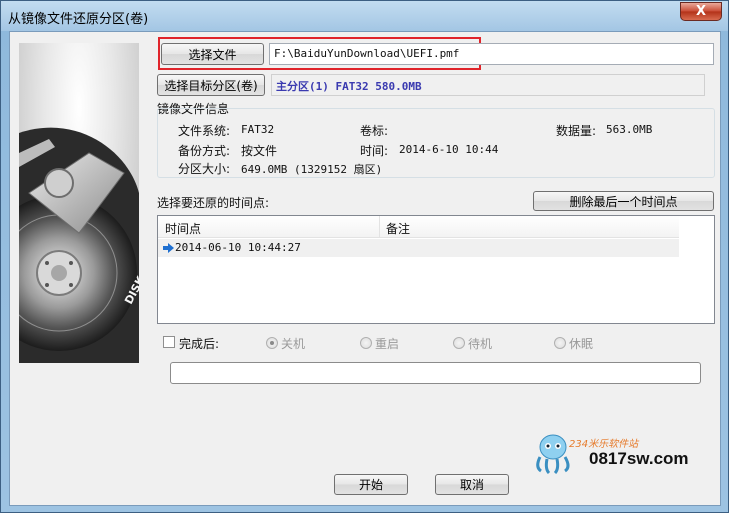 The height and width of the screenshot is (513, 729). I want to click on after-complete-checkbox, so click(169, 342).